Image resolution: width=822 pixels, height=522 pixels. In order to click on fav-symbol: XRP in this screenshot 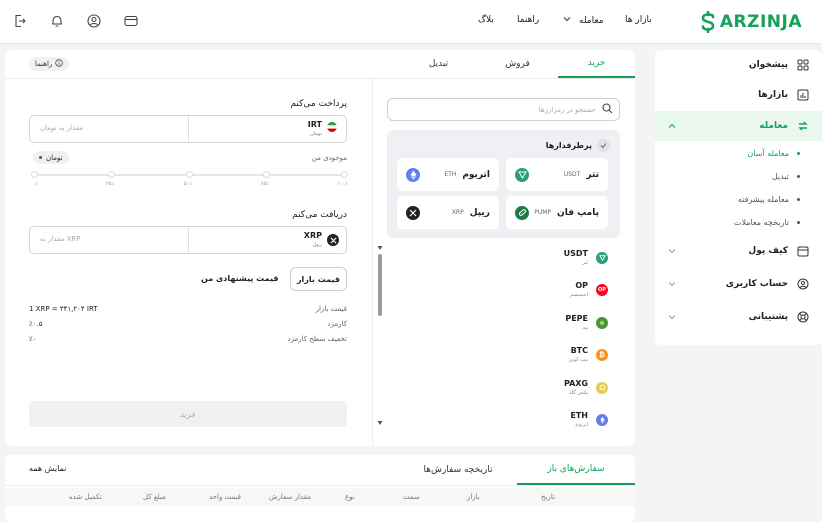, I will do `click(457, 212)`.